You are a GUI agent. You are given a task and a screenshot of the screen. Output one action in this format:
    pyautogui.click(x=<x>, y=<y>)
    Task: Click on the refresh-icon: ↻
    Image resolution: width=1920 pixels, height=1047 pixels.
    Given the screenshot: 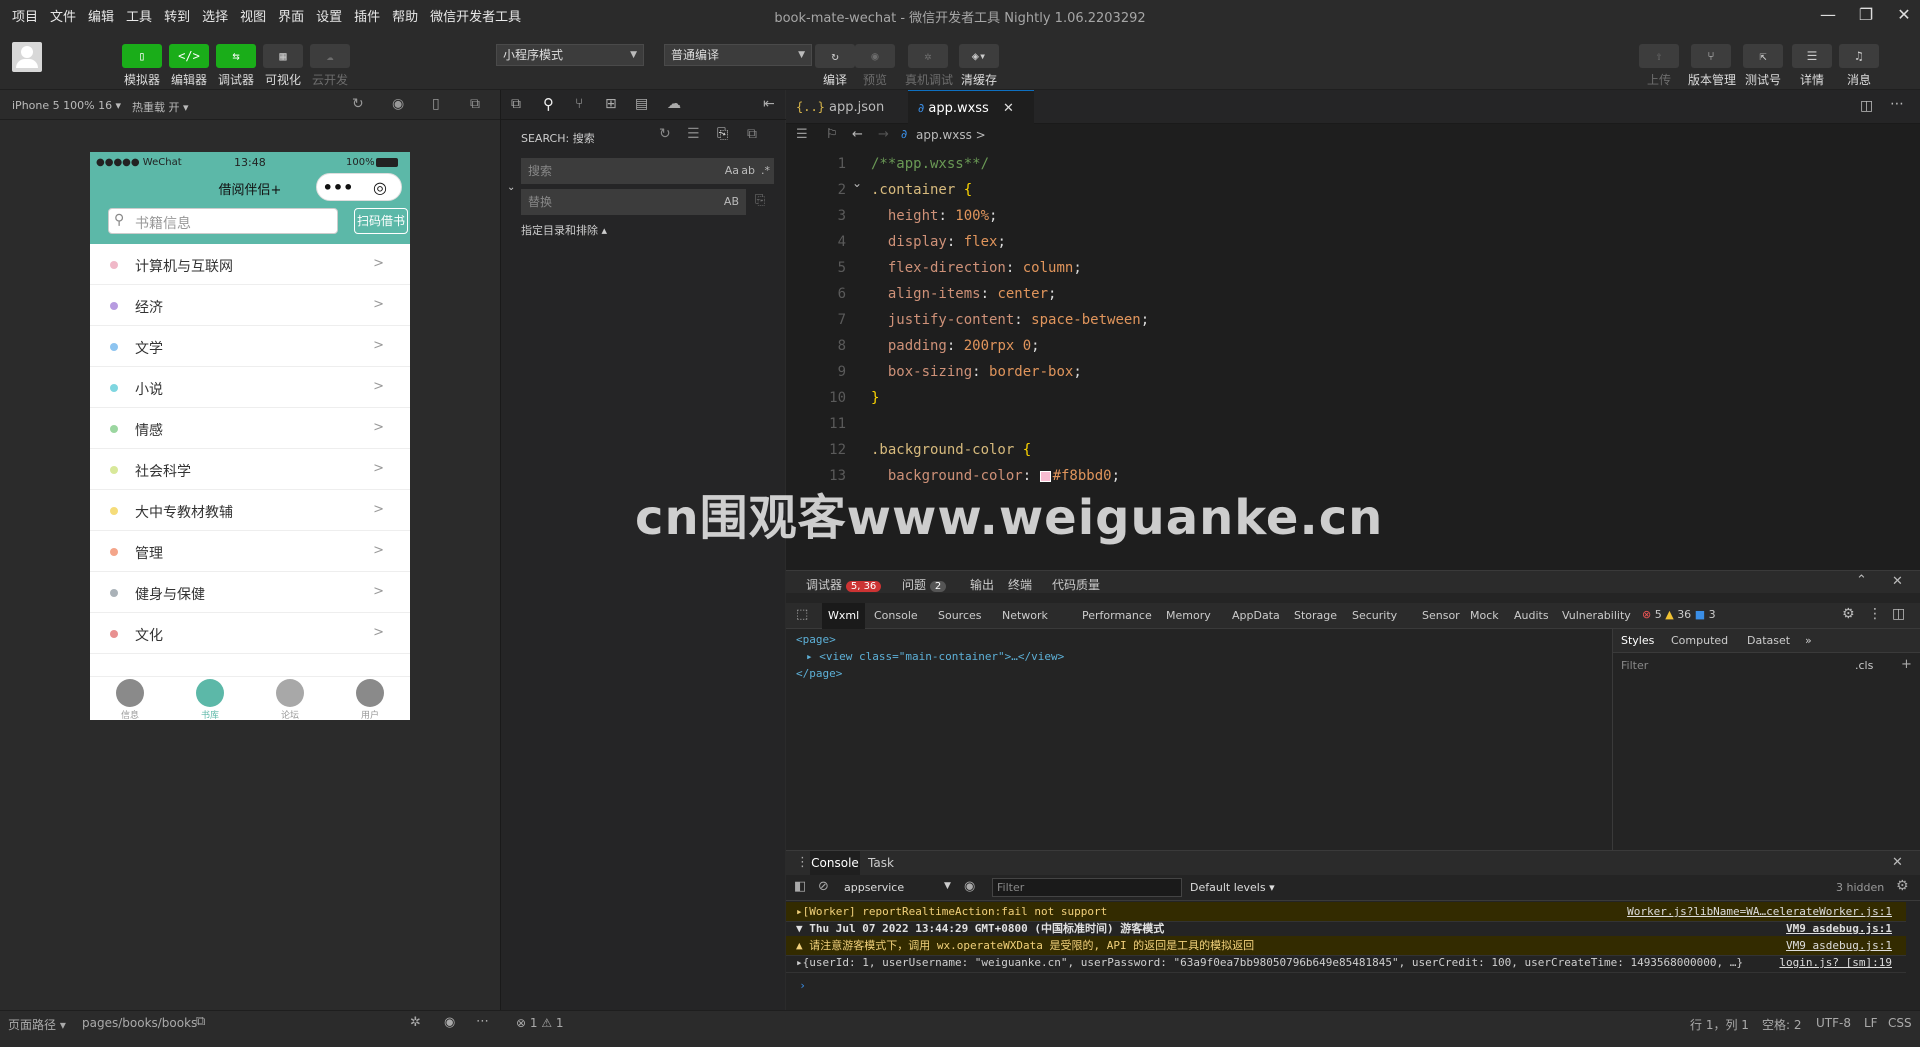 What is the action you would take?
    pyautogui.click(x=665, y=134)
    